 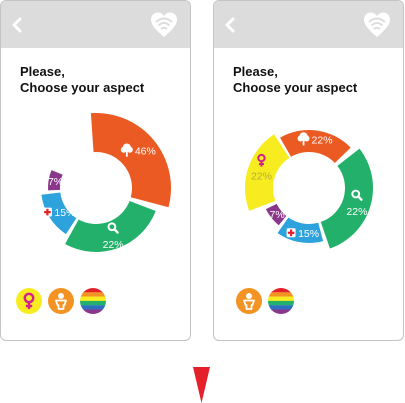 I want to click on female-filter-chip, so click(x=29, y=301).